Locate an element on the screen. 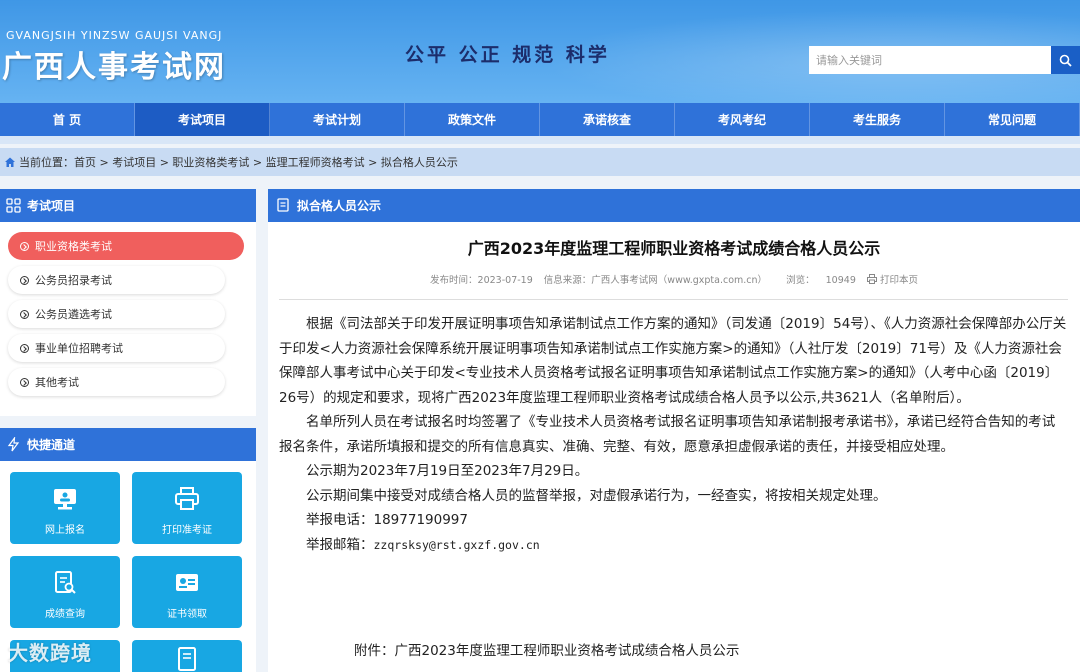 Image resolution: width=1080 pixels, height=672 pixels. nav-item-exams: 考试项目 is located at coordinates (202, 119).